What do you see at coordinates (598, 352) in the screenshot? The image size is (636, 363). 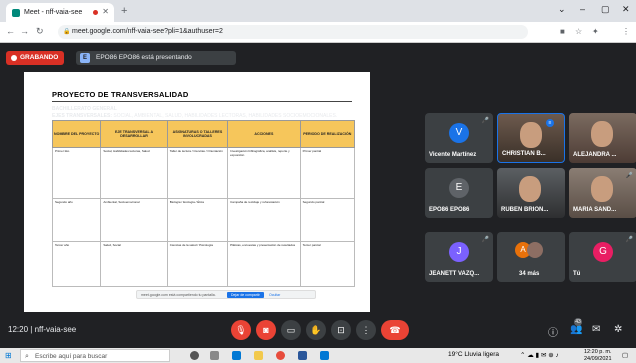 I see `clock-time: 12:20 p. m.` at bounding box center [598, 352].